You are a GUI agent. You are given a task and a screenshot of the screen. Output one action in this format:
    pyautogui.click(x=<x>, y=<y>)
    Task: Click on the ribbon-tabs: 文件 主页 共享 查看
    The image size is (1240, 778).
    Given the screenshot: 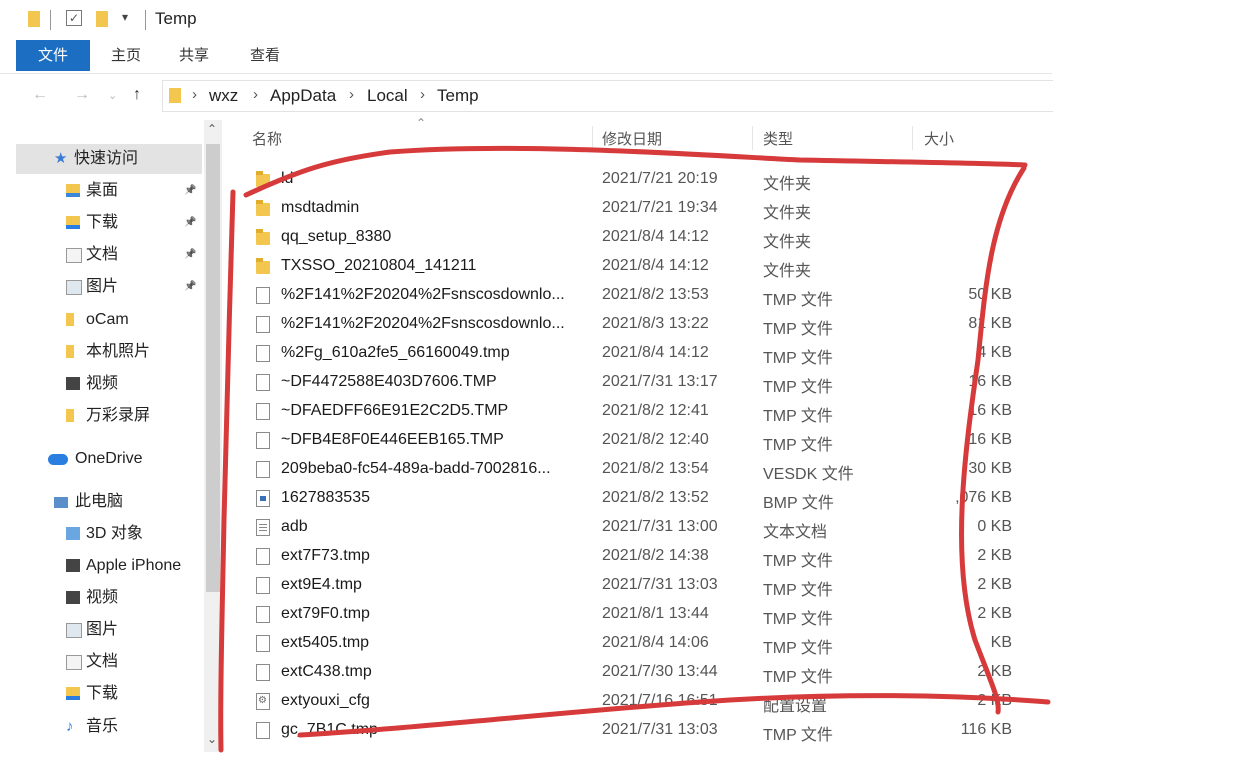 What is the action you would take?
    pyautogui.click(x=526, y=57)
    